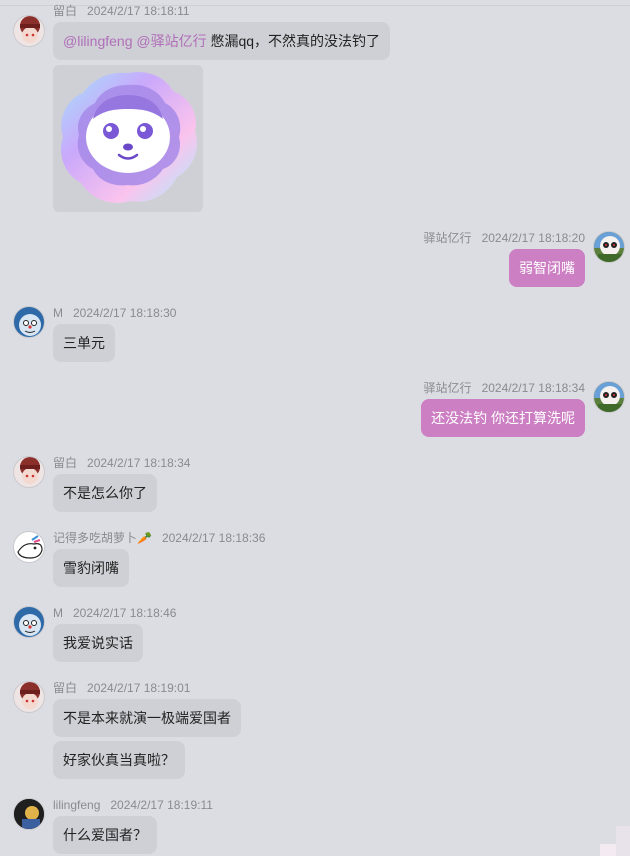  I want to click on message-meta: 留白 2024/2/17 18:19:01, so click(121, 688).